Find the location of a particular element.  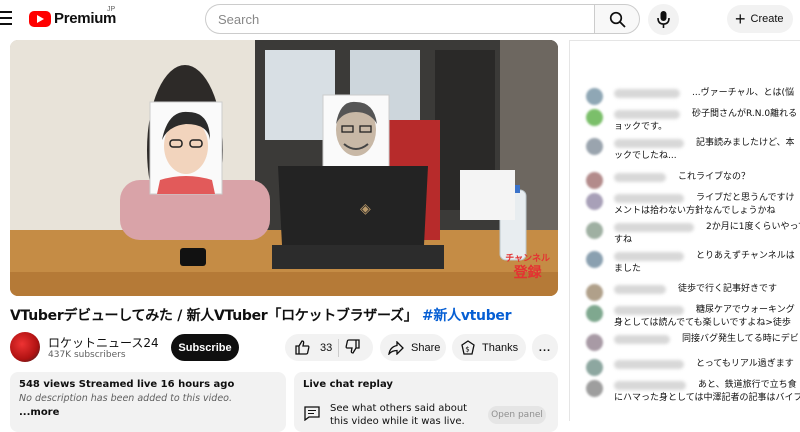

chat-message-text: とってもリアル過ぎます is located at coordinates (745, 364).